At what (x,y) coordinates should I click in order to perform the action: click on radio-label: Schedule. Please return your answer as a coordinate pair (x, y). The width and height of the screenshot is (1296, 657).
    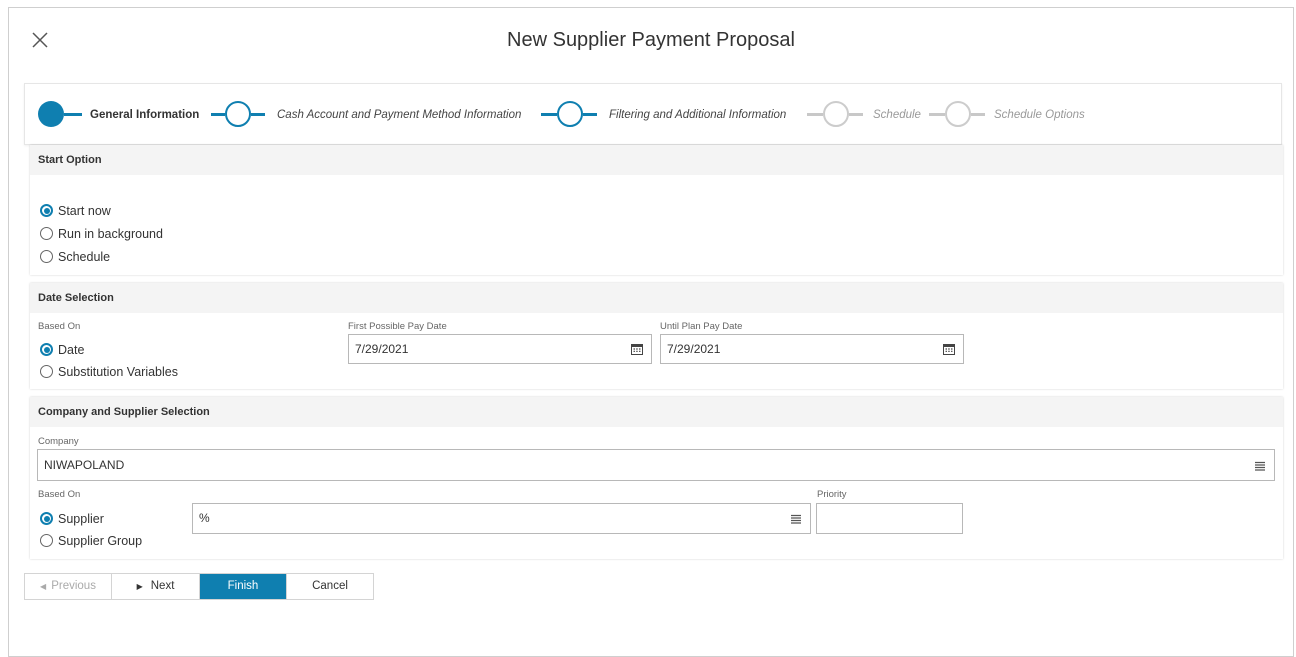
    Looking at the image, I should click on (84, 257).